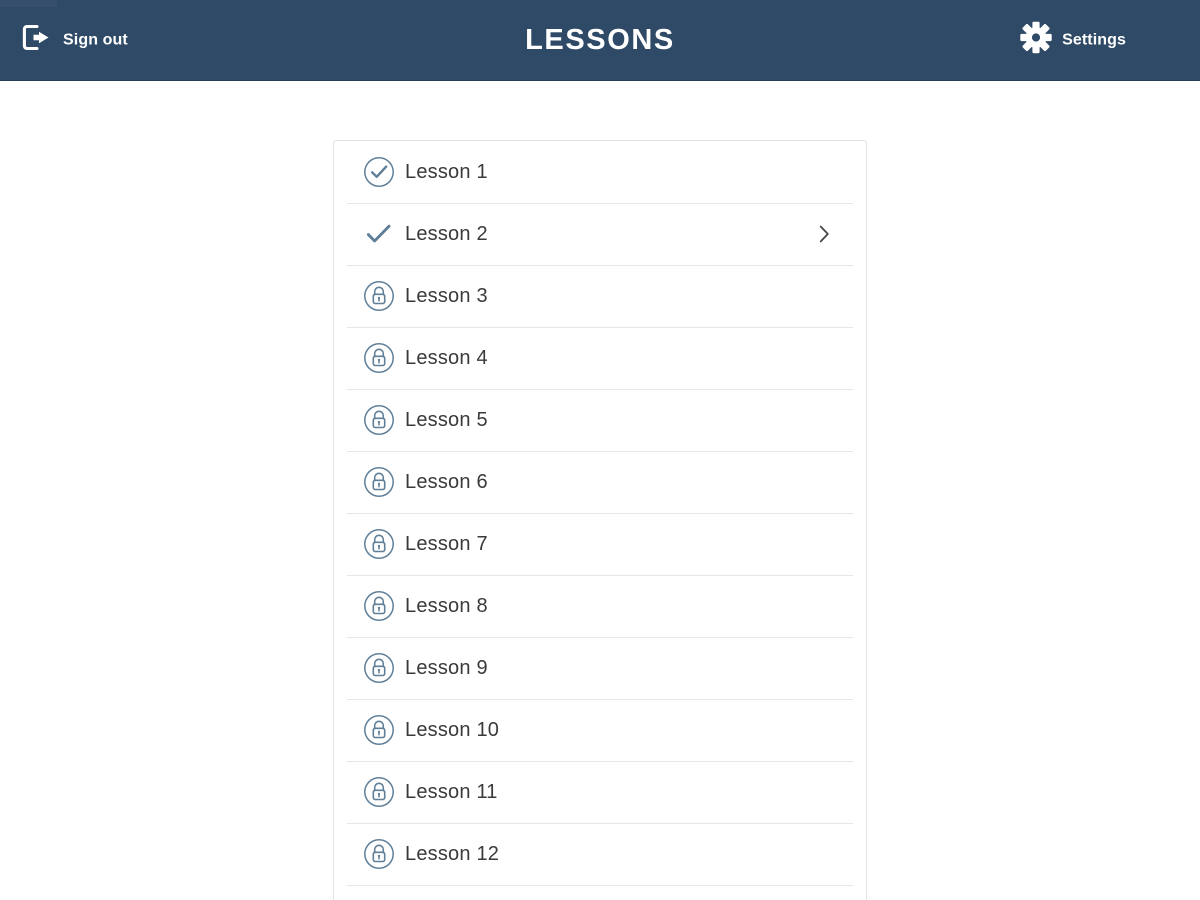 This screenshot has height=900, width=1200. I want to click on settings-button: Settings, so click(1072, 40).